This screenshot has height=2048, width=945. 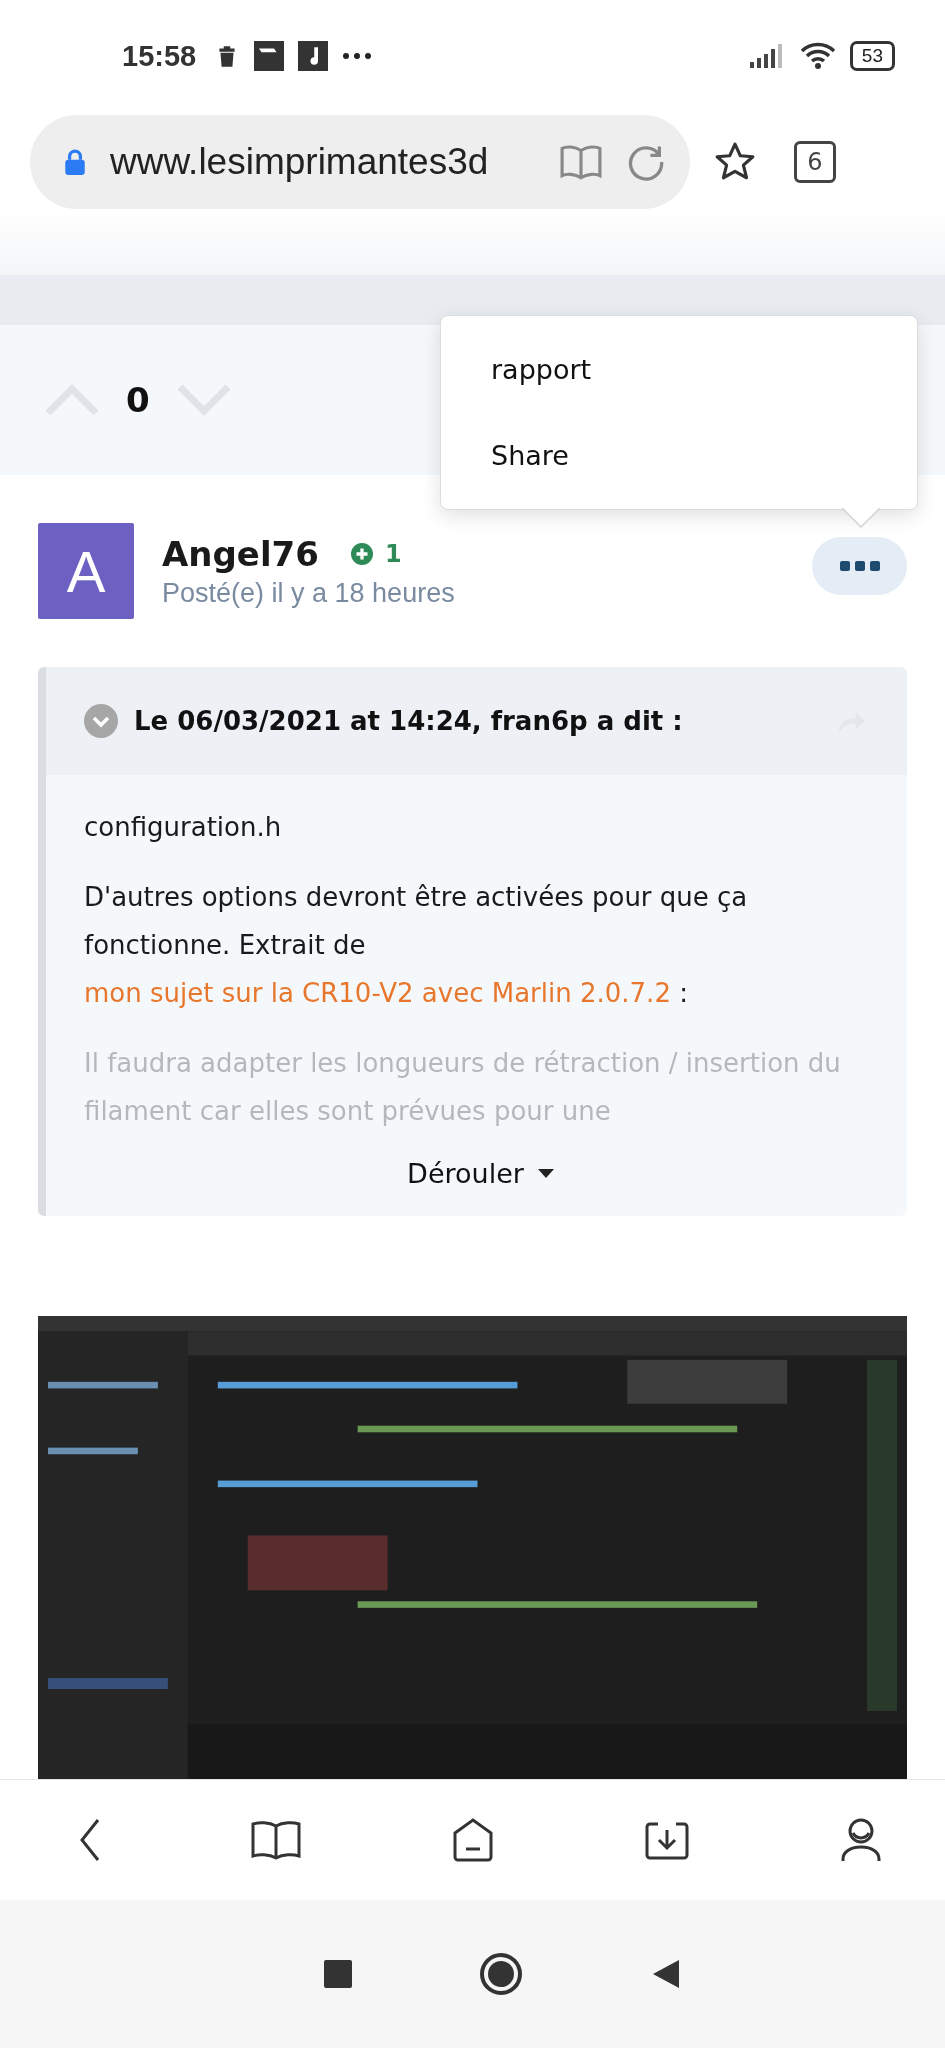 I want to click on vote-score: 0, so click(x=138, y=400).